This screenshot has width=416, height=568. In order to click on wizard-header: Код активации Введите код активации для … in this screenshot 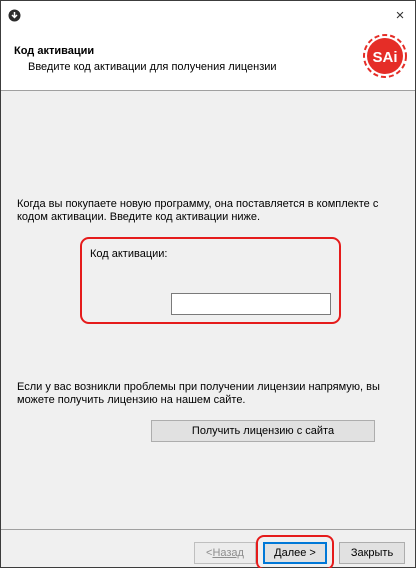, I will do `click(208, 61)`.